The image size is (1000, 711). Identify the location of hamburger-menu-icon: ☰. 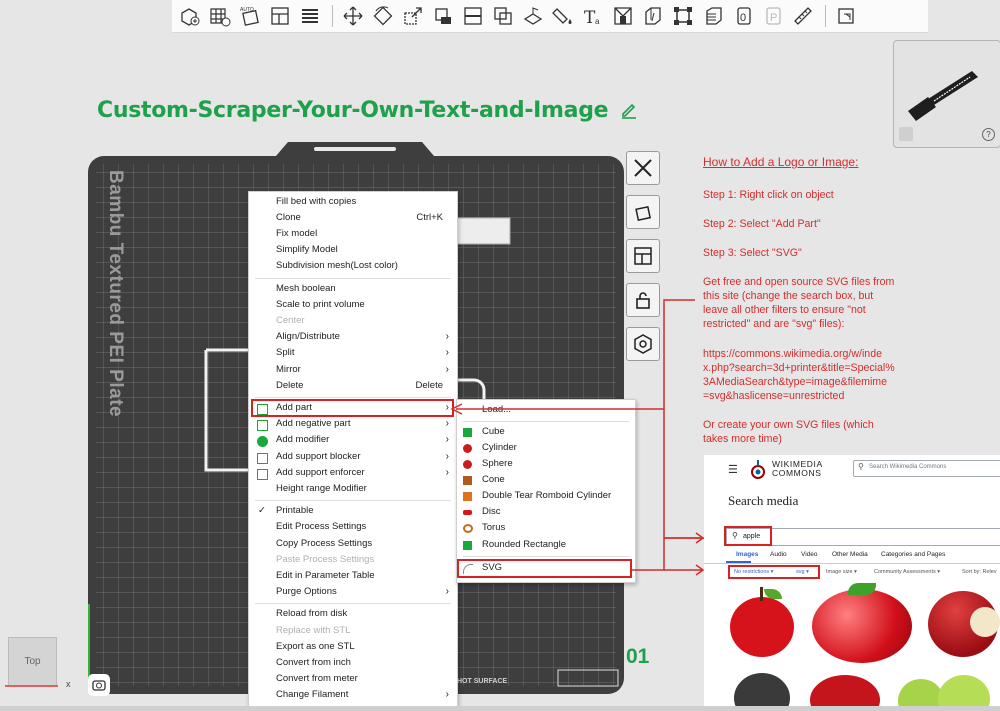
(733, 469).